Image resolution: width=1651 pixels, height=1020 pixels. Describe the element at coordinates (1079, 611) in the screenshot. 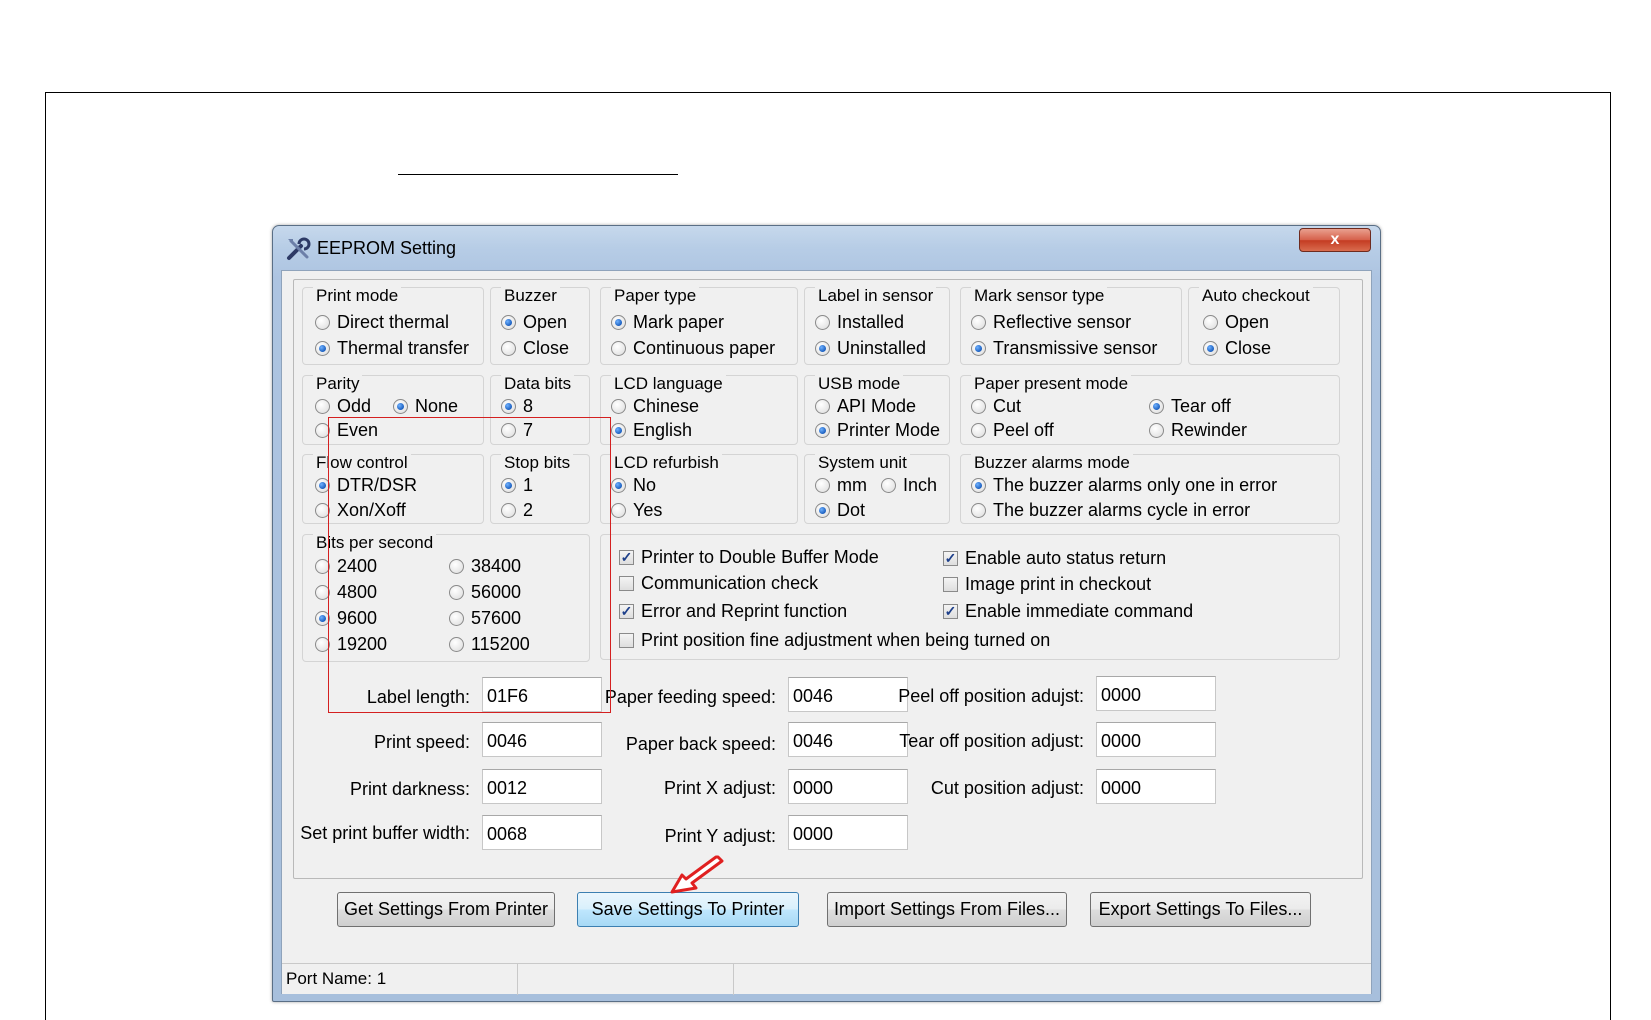

I see `checkbox-label: Enable immediate command` at that location.